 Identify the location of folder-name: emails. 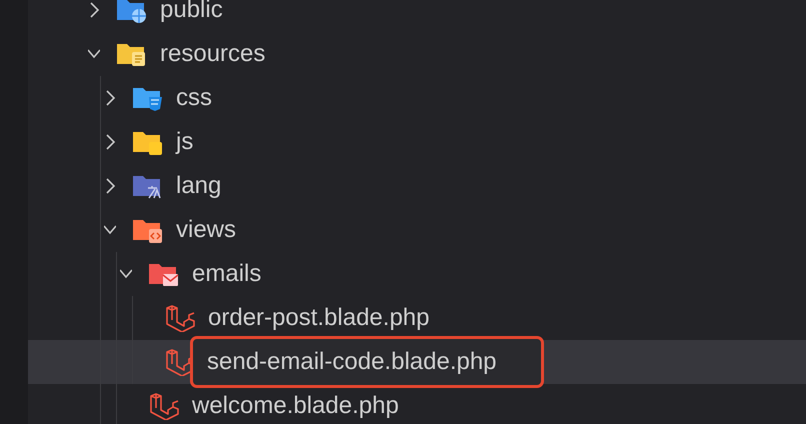
(227, 274).